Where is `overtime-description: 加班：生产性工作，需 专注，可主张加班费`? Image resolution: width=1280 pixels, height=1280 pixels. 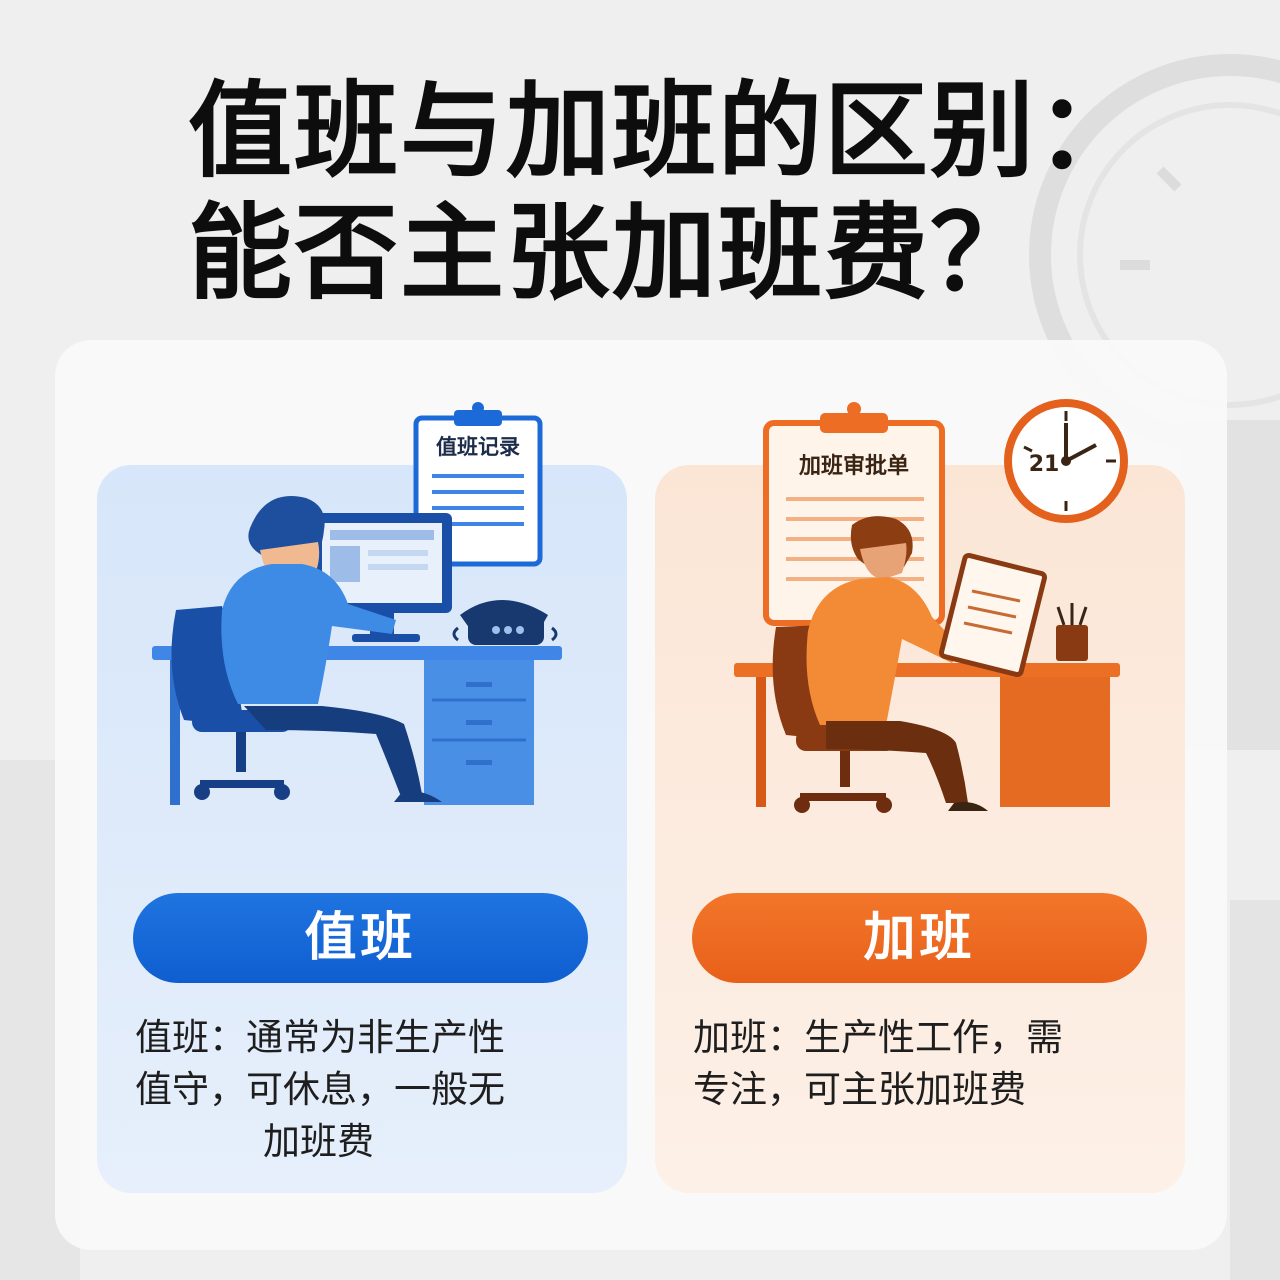 overtime-description: 加班：生产性工作，需 专注，可主张加班费 is located at coordinates (913, 1064).